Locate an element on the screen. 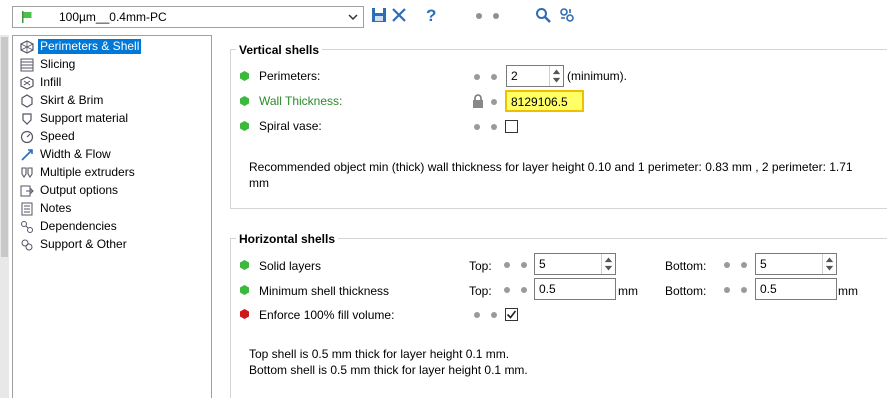 Image resolution: width=887 pixels, height=398 pixels. red-status-icon is located at coordinates (244, 314).